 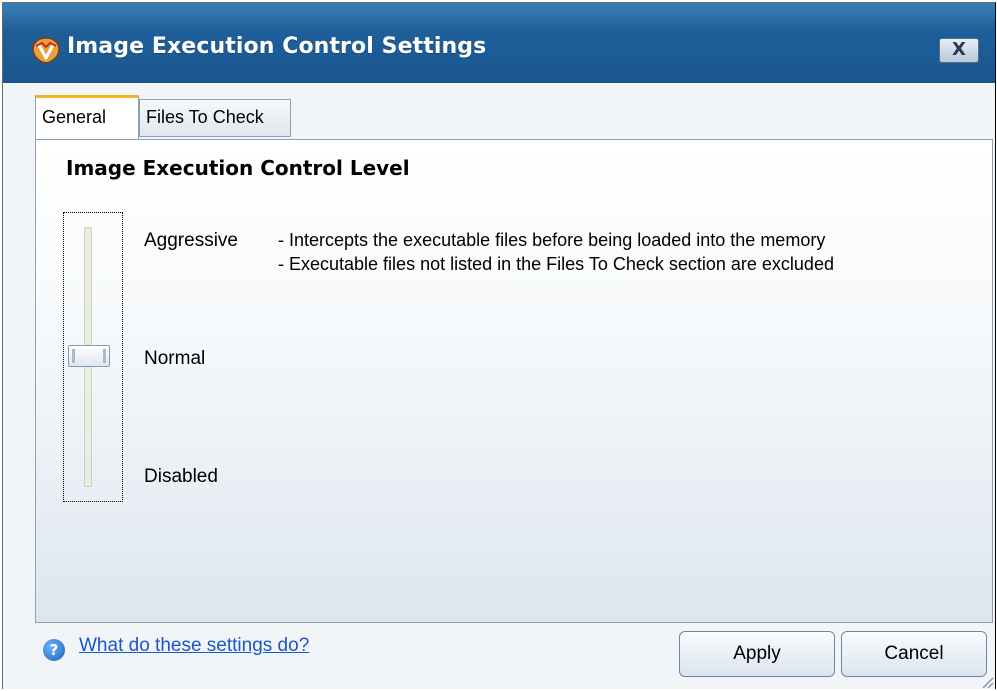 What do you see at coordinates (238, 168) in the screenshot?
I see `section-title: Image Execution Control Level` at bounding box center [238, 168].